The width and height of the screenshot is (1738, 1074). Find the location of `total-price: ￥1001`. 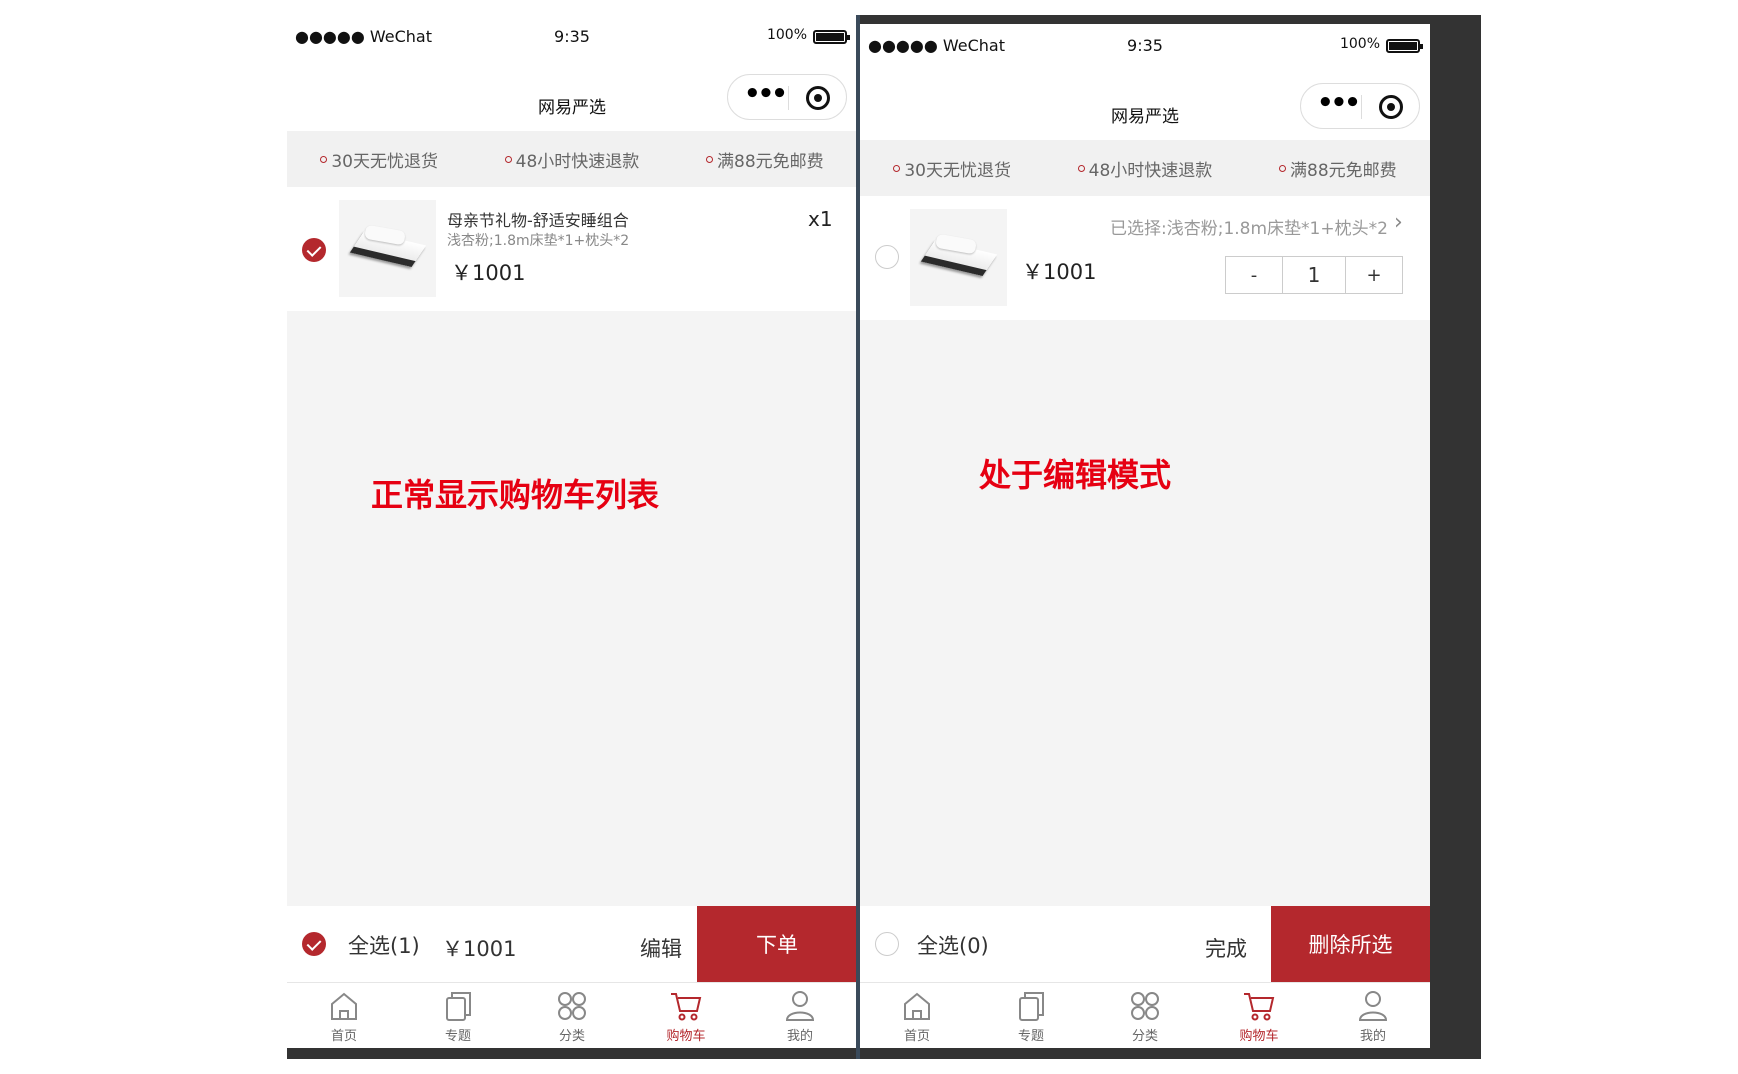

total-price: ￥1001 is located at coordinates (479, 949).